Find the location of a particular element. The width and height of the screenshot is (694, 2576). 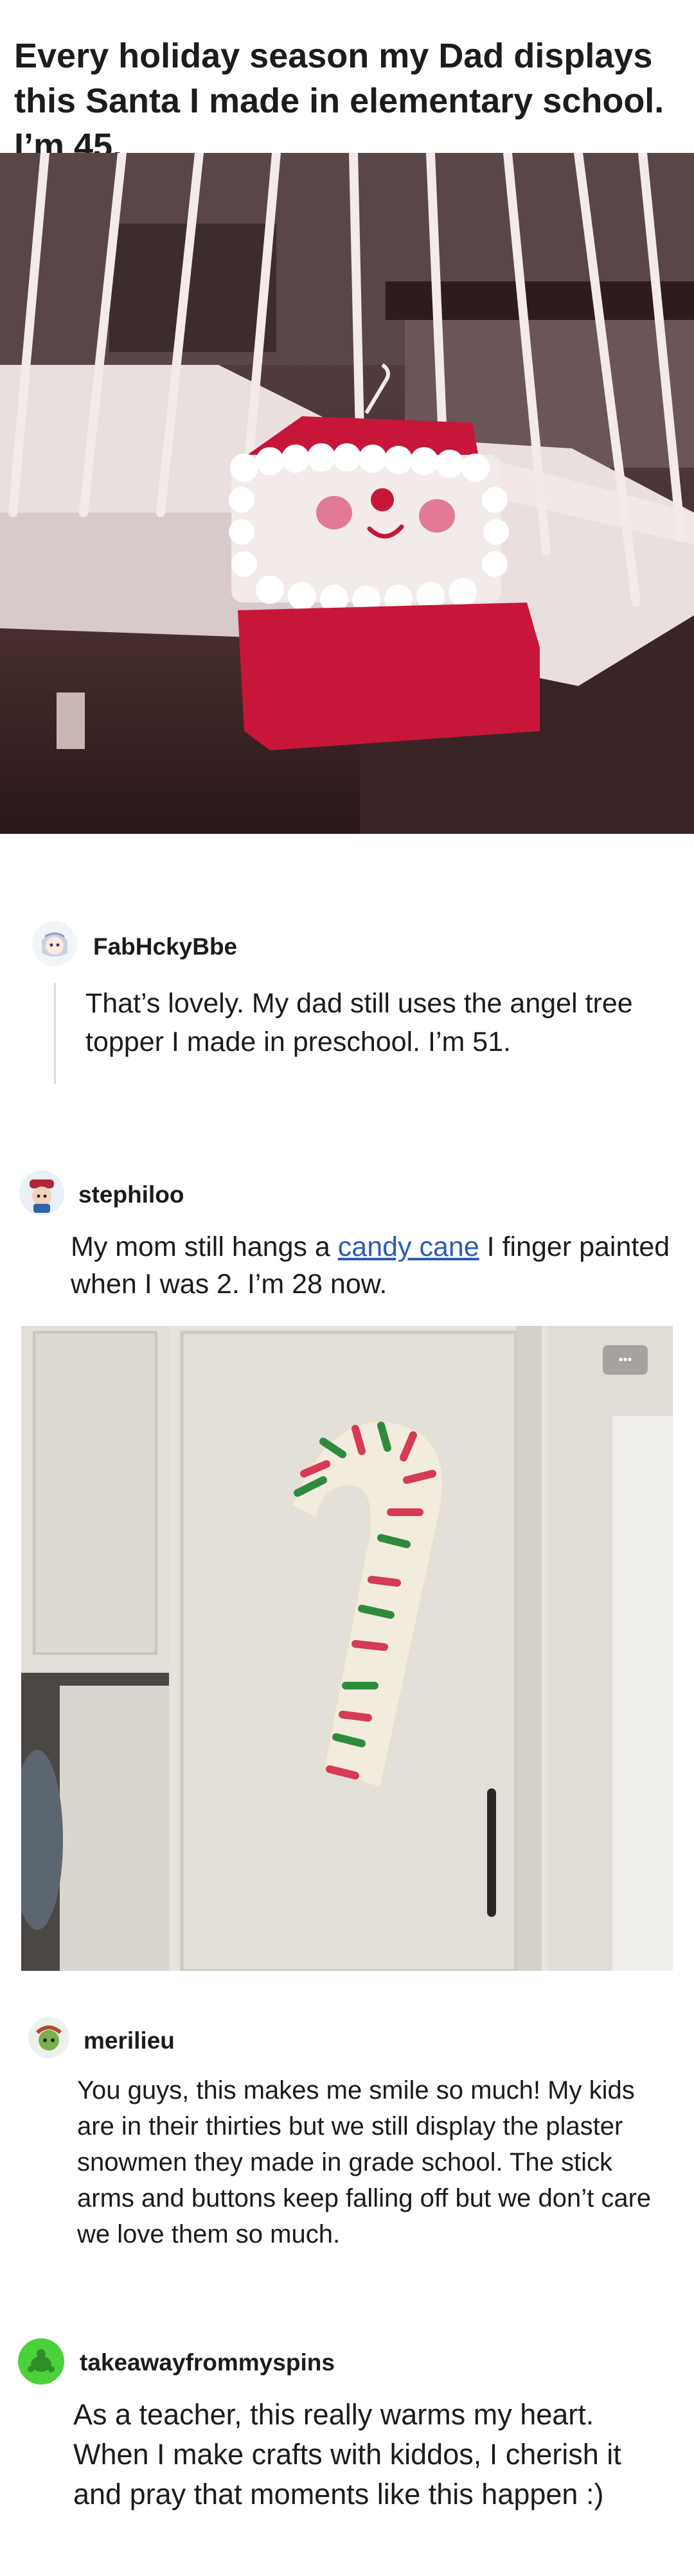

reply-text-stephiloo-before: My mom still hangs a is located at coordinates (204, 1246).